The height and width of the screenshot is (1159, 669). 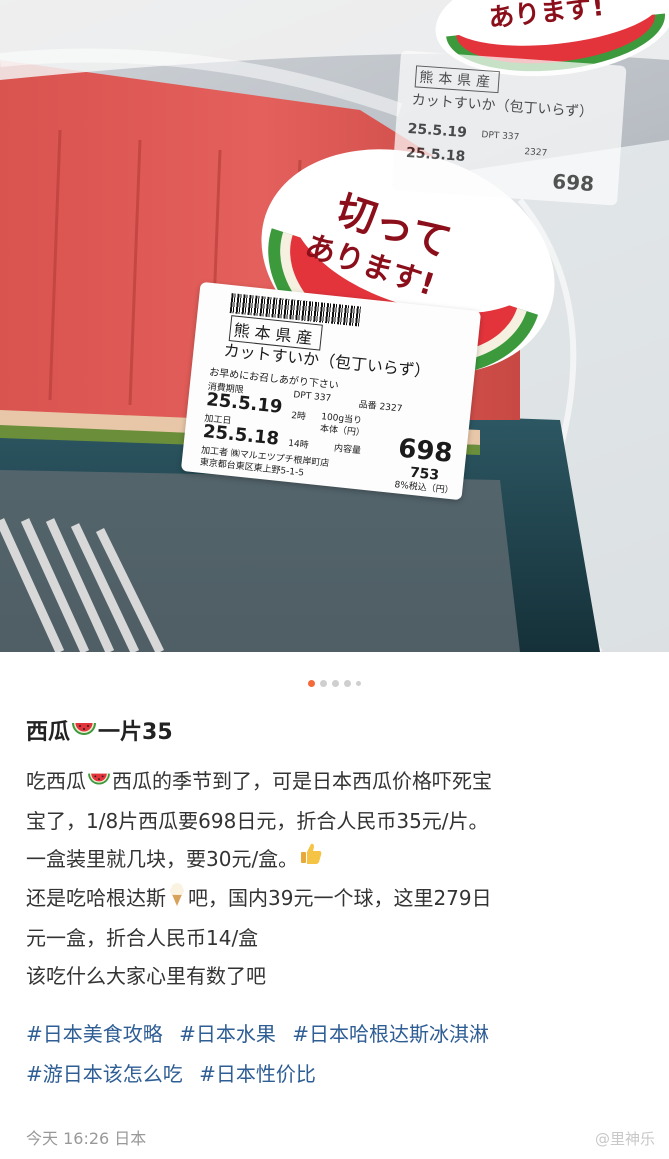 What do you see at coordinates (424, 474) in the screenshot?
I see `tag-tax-price: 753` at bounding box center [424, 474].